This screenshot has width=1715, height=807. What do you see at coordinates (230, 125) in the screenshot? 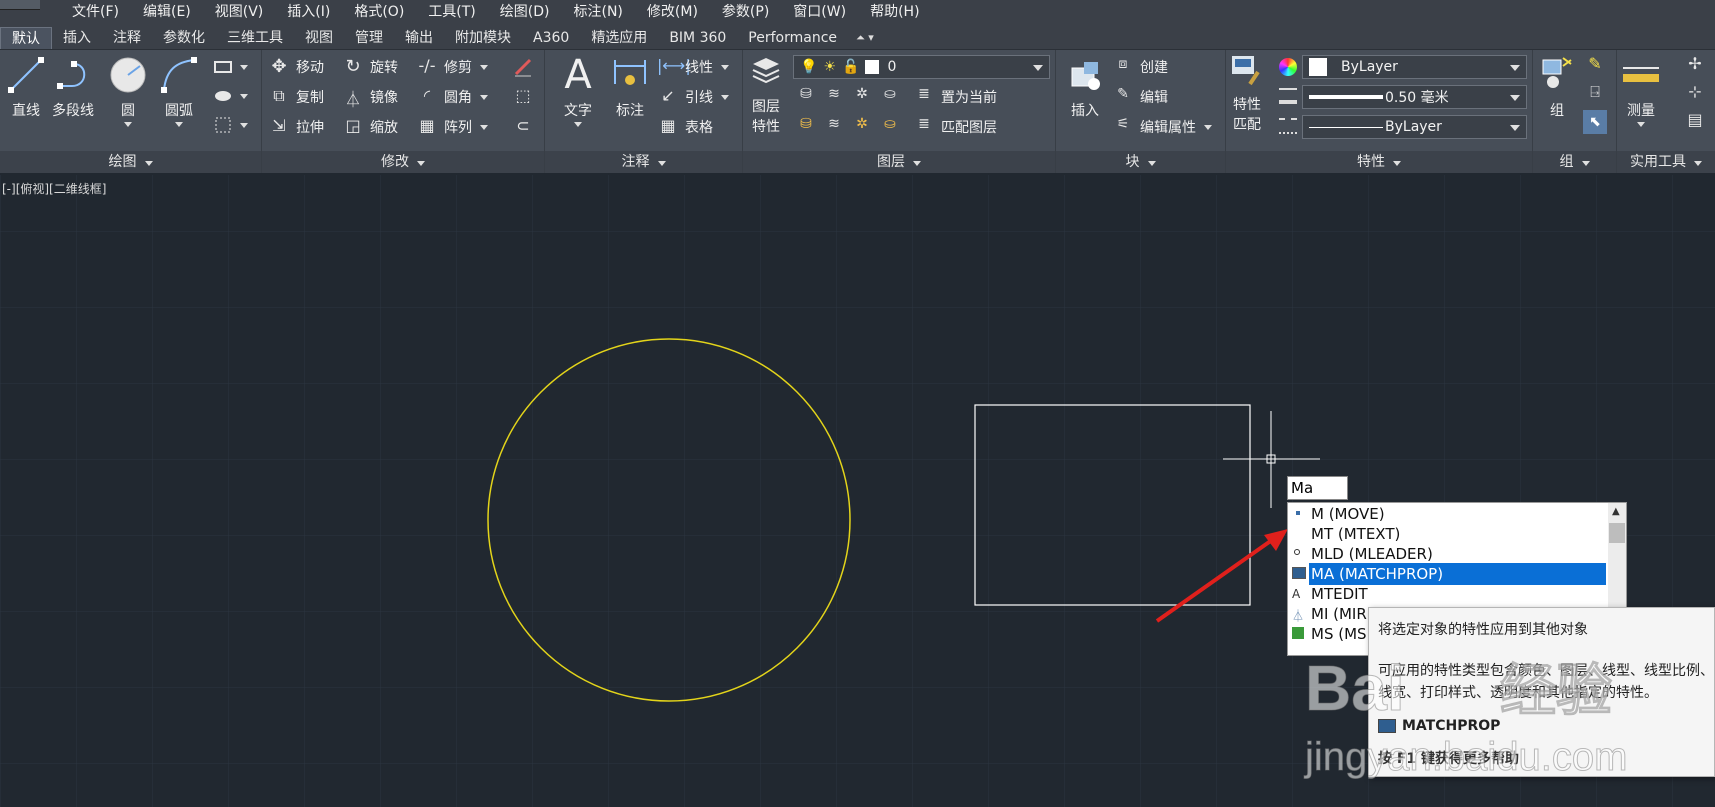
I see `boundary-button` at bounding box center [230, 125].